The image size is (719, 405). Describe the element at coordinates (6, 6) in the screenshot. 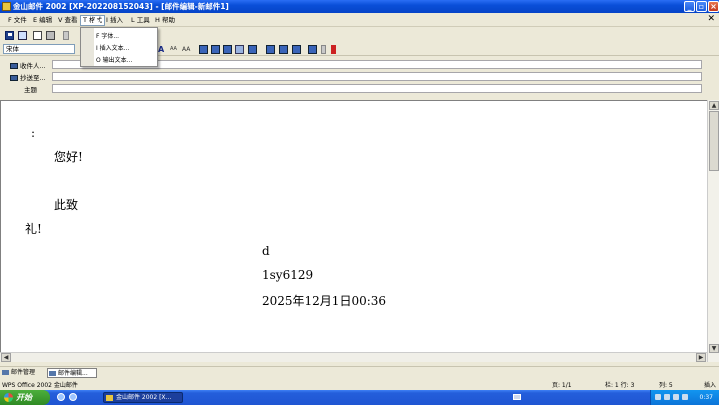

I see `app-icon` at that location.